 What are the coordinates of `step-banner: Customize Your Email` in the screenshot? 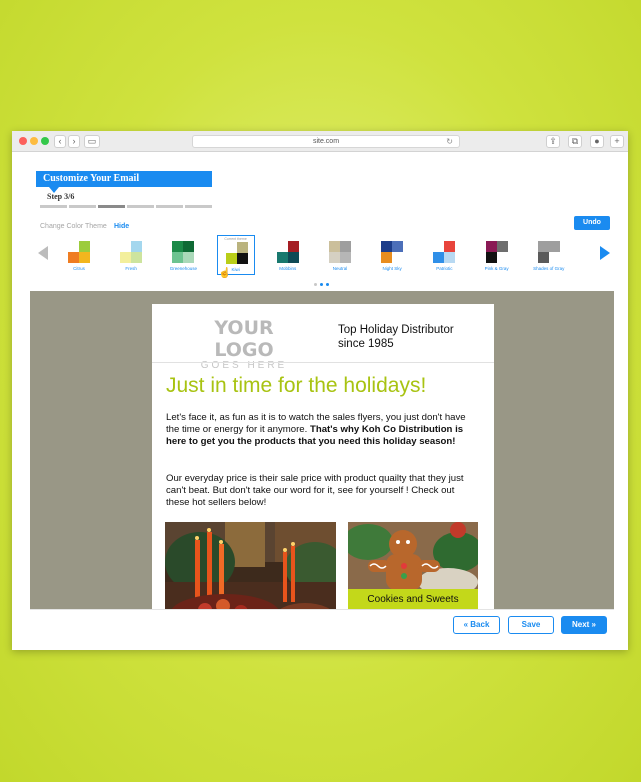 It's located at (124, 182).